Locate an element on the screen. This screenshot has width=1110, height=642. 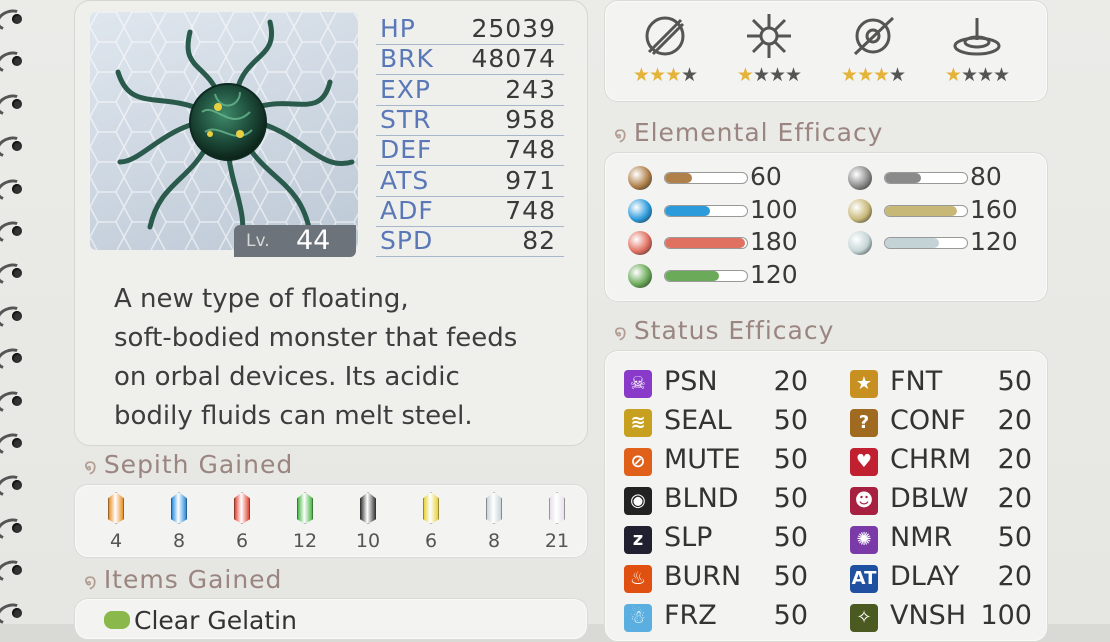
level-badge: Lv. 44 is located at coordinates (295, 241).